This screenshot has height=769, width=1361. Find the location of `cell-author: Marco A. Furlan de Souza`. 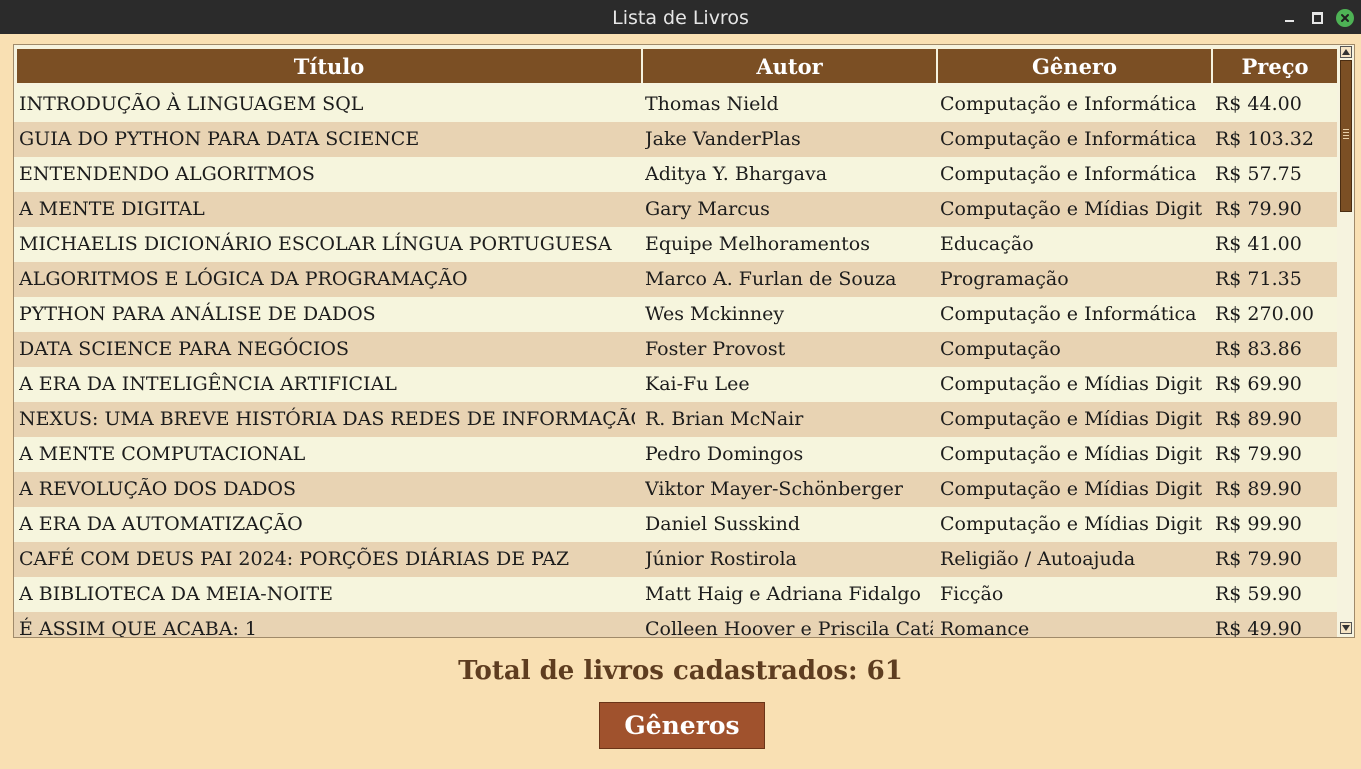

cell-author: Marco A. Furlan de Souza is located at coordinates (771, 279).